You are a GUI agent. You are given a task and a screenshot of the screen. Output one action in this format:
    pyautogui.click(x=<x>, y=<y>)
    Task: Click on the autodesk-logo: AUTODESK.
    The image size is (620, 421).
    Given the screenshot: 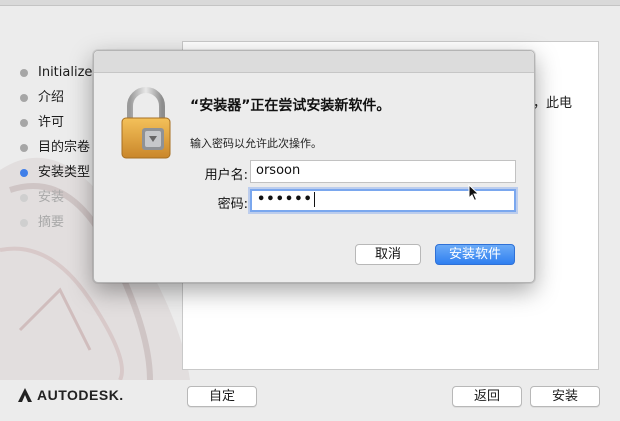 What is the action you would take?
    pyautogui.click(x=70, y=395)
    